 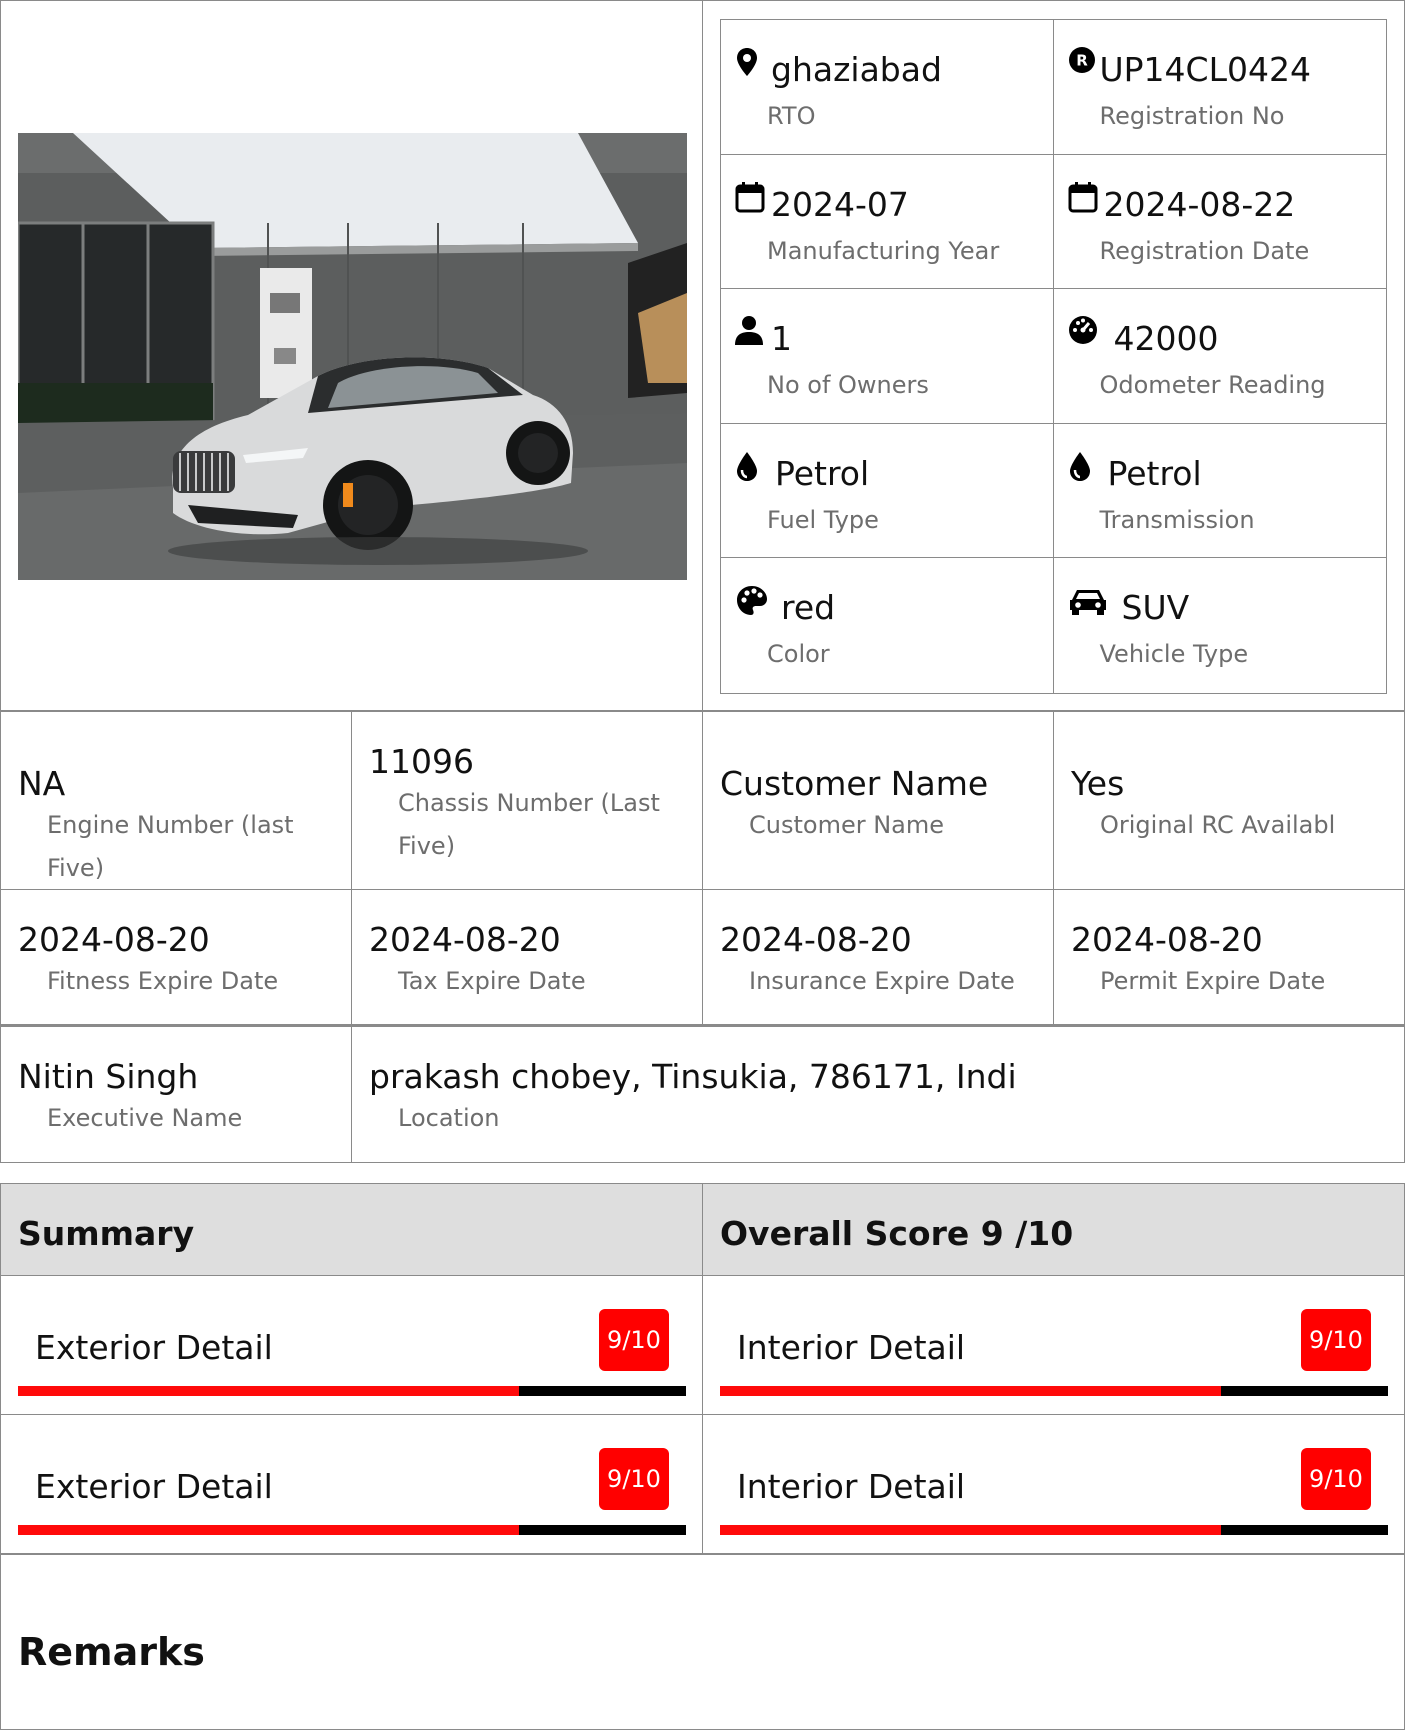 What do you see at coordinates (108, 1076) in the screenshot?
I see `detail-value: Nitin Singh` at bounding box center [108, 1076].